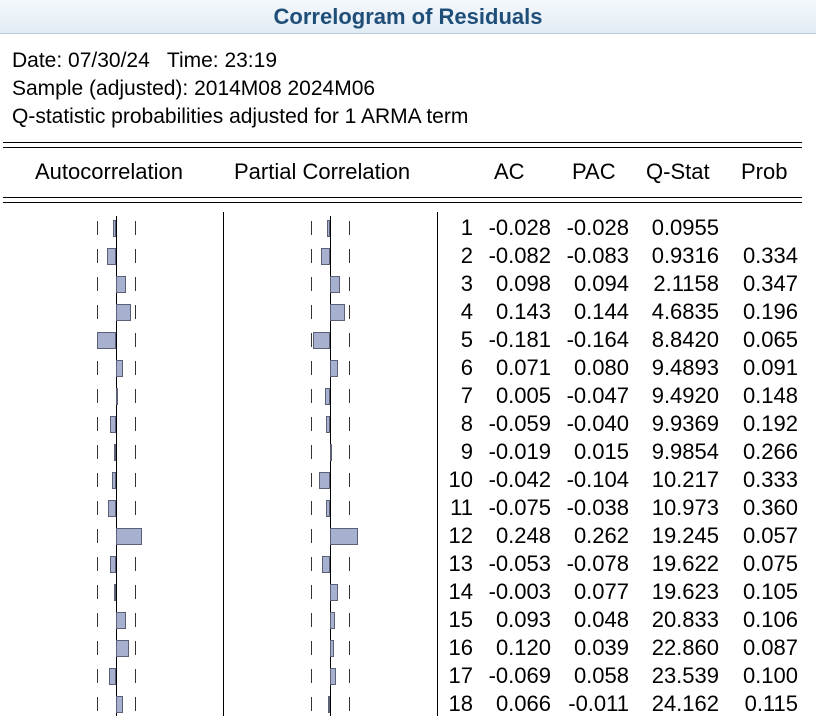  Describe the element at coordinates (460, 535) in the screenshot. I see `lag-cell: 12` at that location.